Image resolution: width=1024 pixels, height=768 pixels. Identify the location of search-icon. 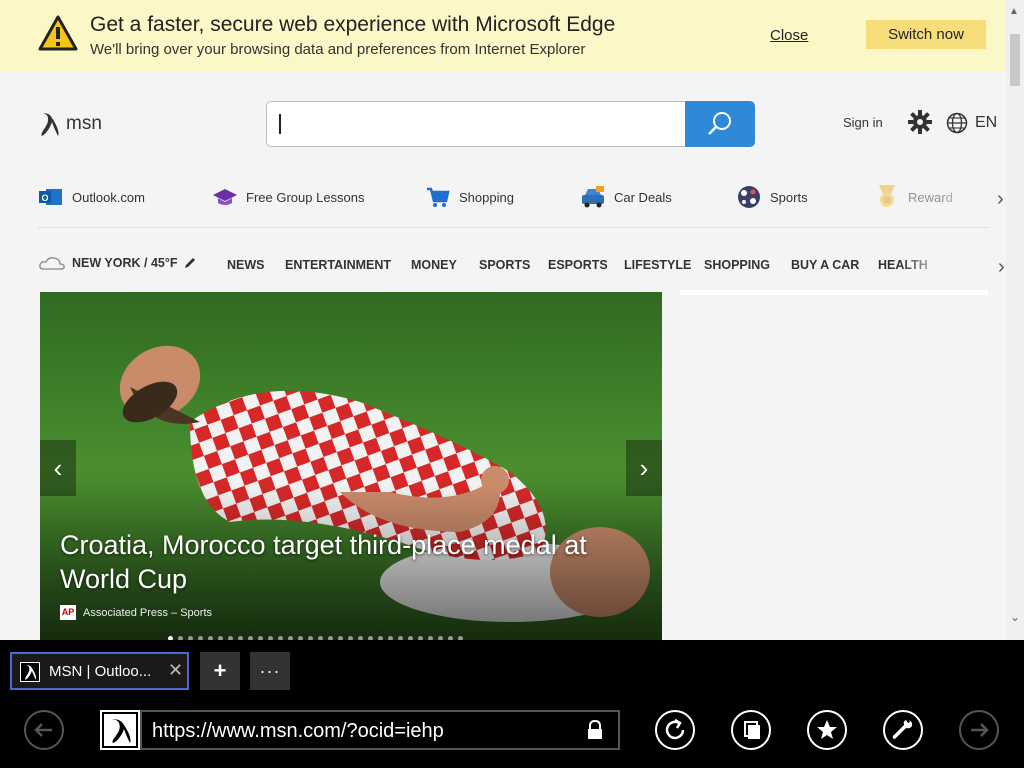
(719, 123).